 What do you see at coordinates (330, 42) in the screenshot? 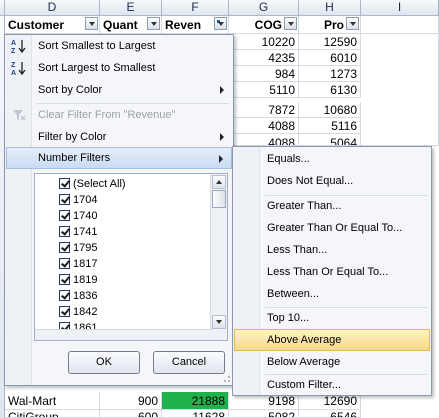
I see `profit-cell: 12590` at bounding box center [330, 42].